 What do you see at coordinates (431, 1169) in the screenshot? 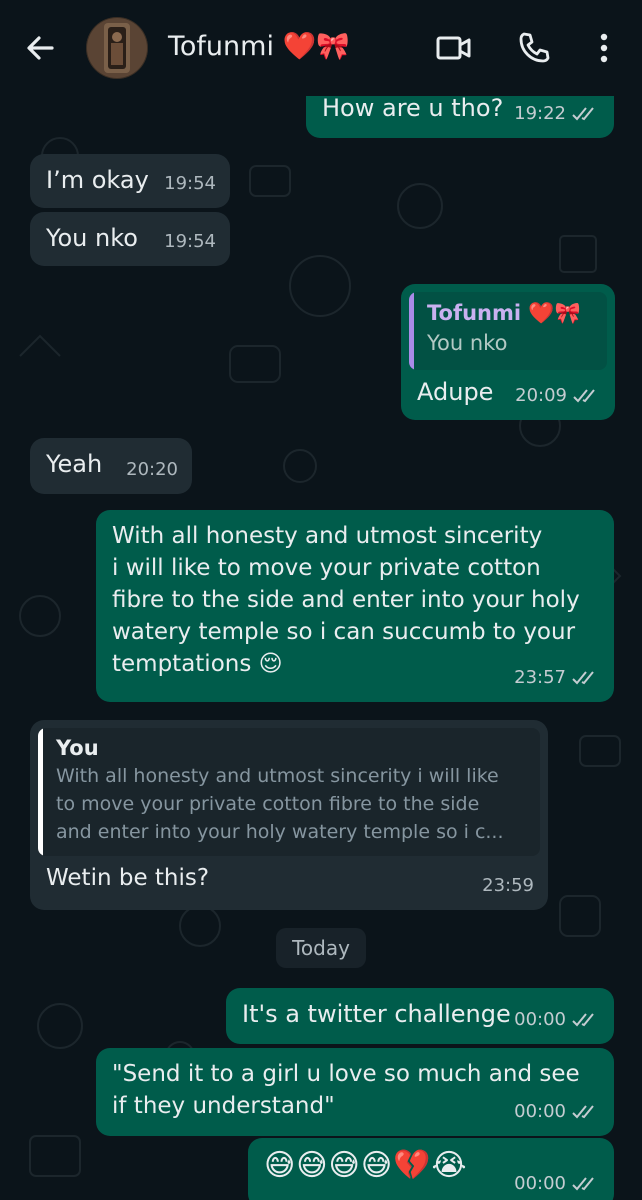
I see `message-outgoing: 😅😅😅😅💔😭 00:00` at bounding box center [431, 1169].